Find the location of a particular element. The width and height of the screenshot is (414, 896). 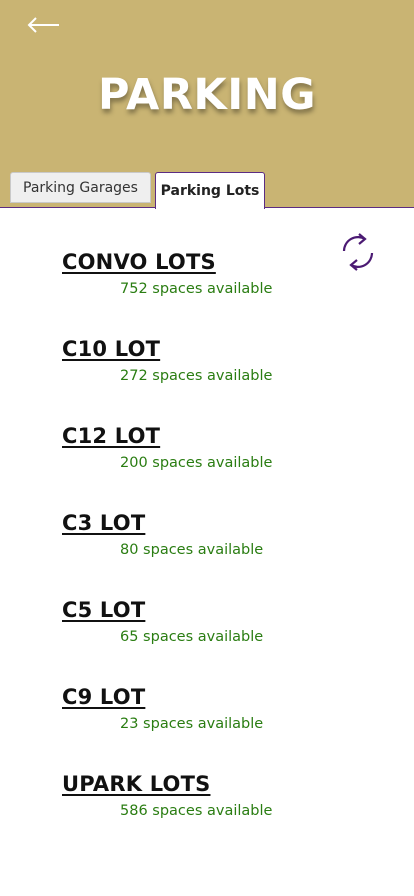

list-item: UPARK LOTS 586 spaces available is located at coordinates (207, 802).